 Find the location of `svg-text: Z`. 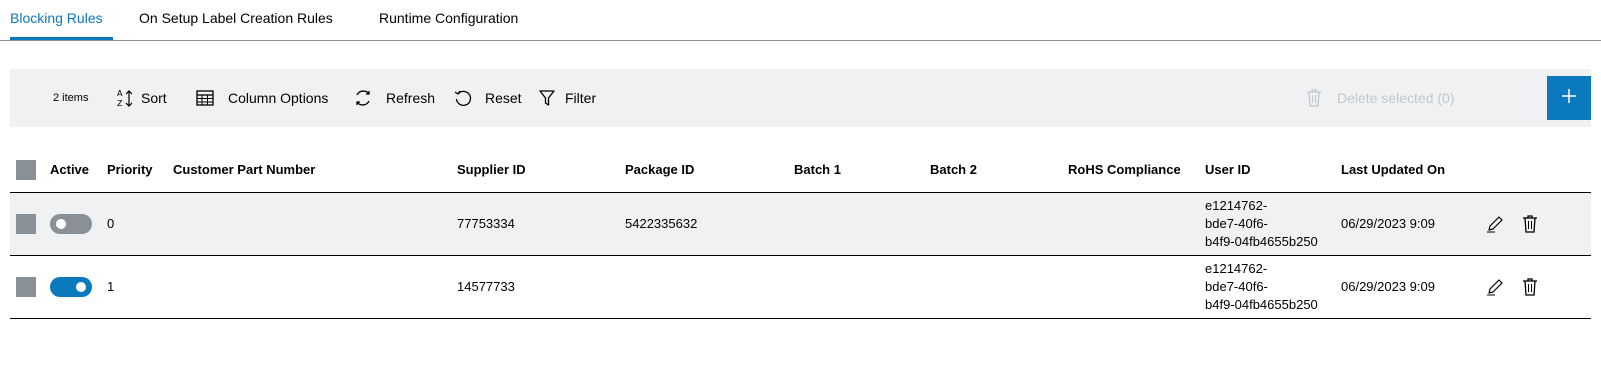

svg-text: Z is located at coordinates (120, 103).